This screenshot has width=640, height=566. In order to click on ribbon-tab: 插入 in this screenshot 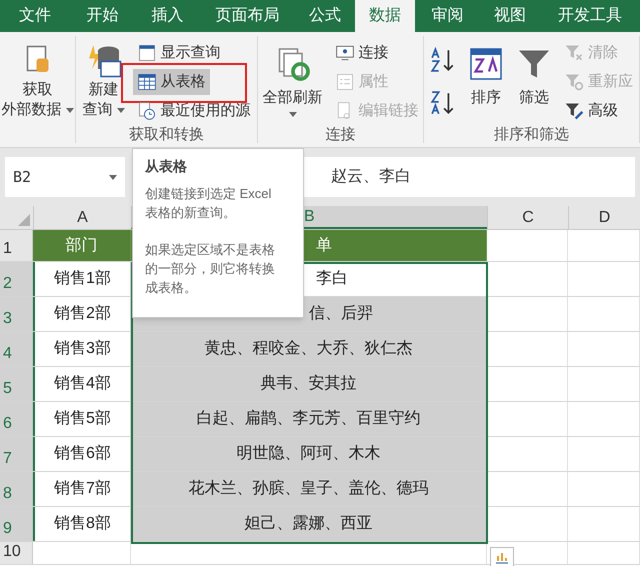, I will do `click(167, 16)`.